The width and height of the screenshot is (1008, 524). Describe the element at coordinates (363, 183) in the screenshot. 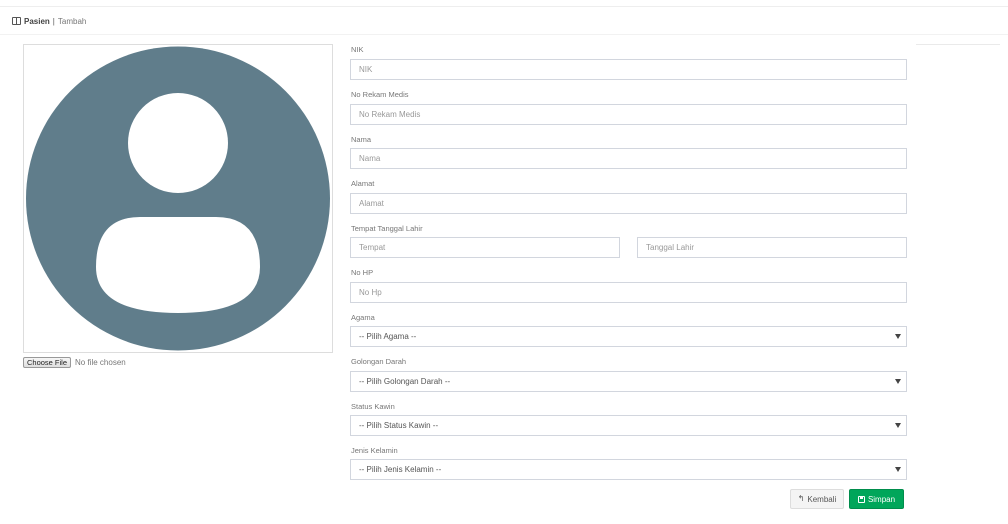

I see `alamat-label: Alamat` at that location.